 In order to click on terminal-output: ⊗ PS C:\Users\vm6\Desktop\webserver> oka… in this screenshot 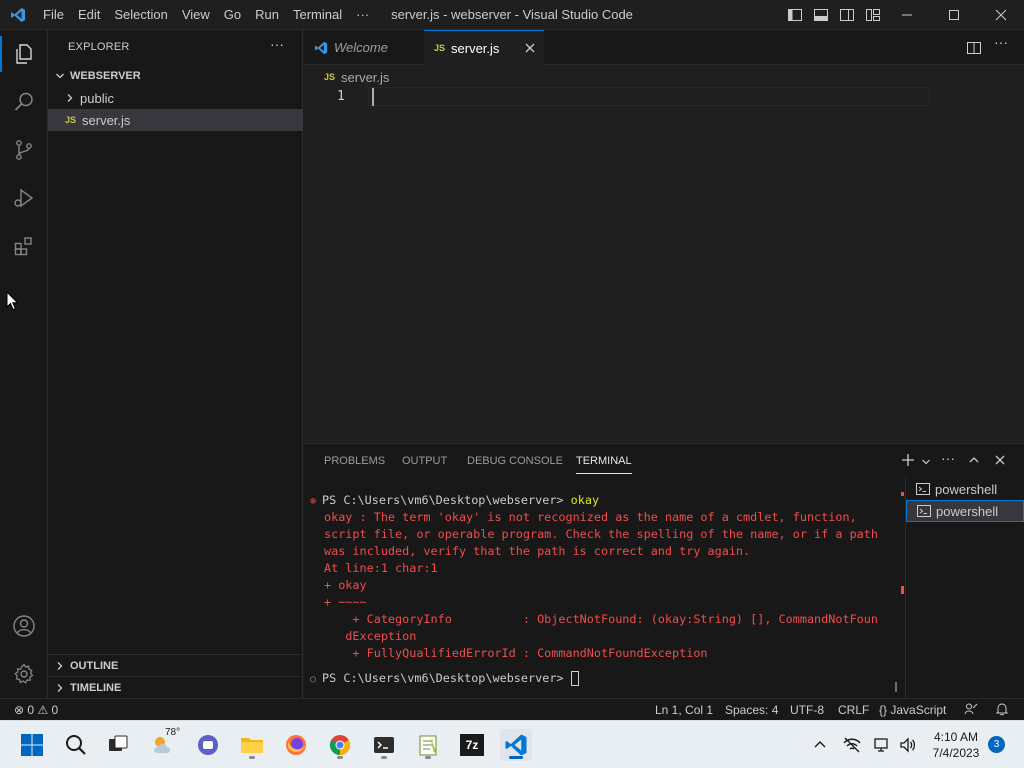, I will do `click(605, 589)`.